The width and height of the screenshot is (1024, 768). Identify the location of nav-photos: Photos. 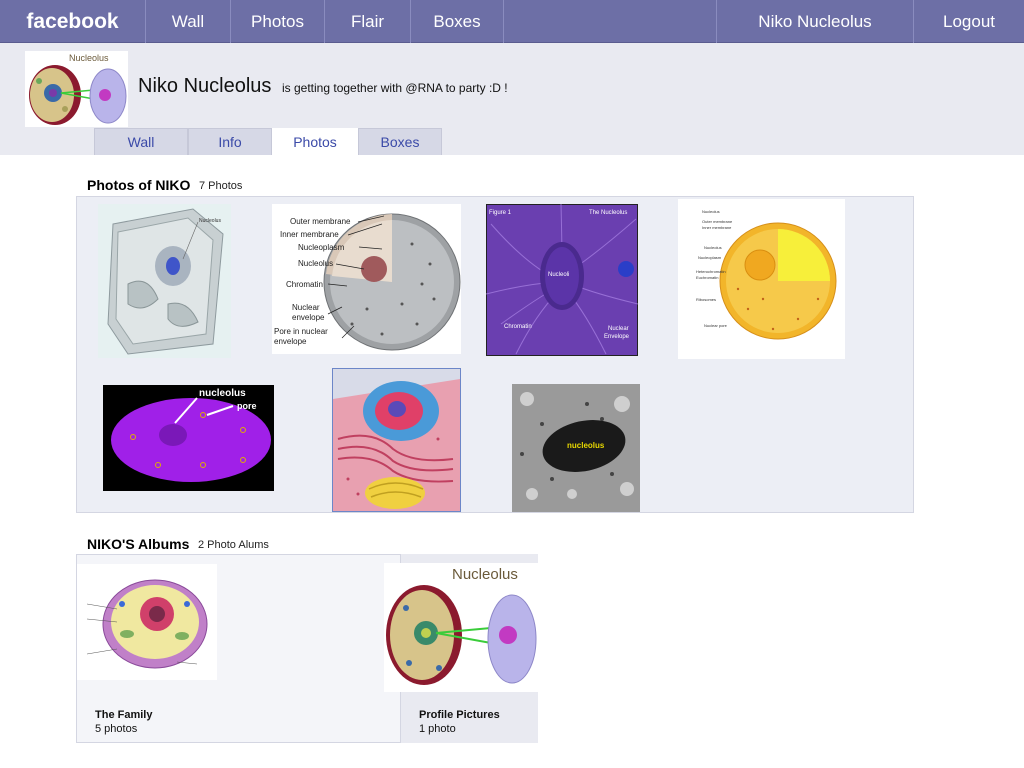
(278, 21).